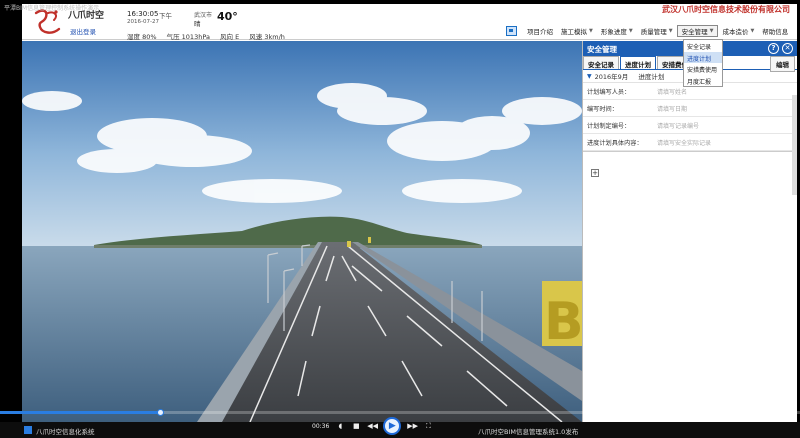 The width and height of the screenshot is (800, 438). What do you see at coordinates (143, 14) in the screenshot?
I see `clock-time: 16:30:05` at bounding box center [143, 14].